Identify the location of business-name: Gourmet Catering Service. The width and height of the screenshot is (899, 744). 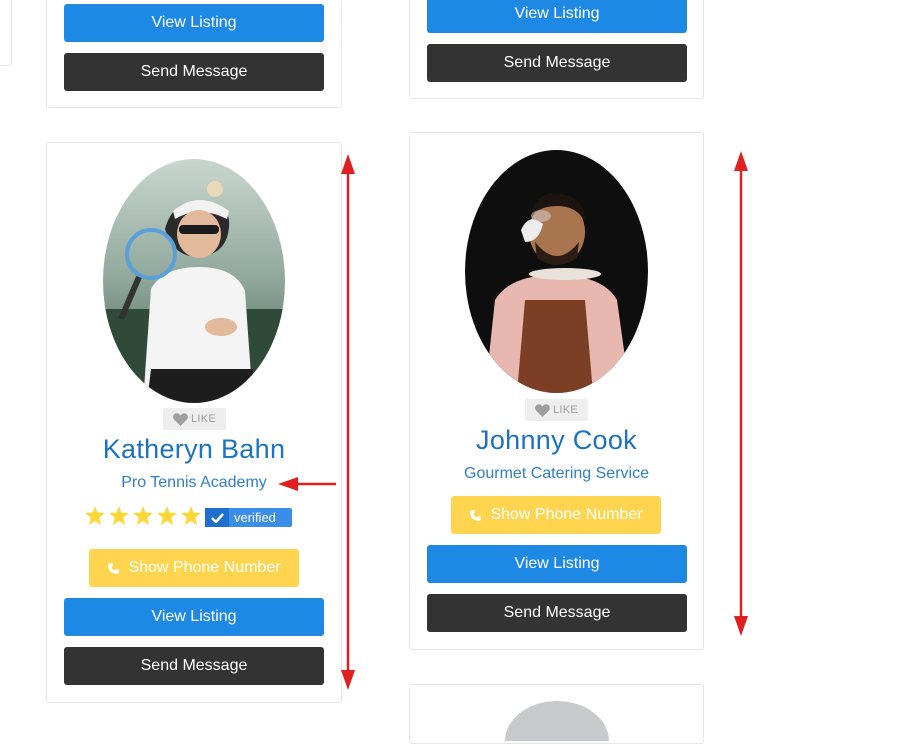
(556, 474).